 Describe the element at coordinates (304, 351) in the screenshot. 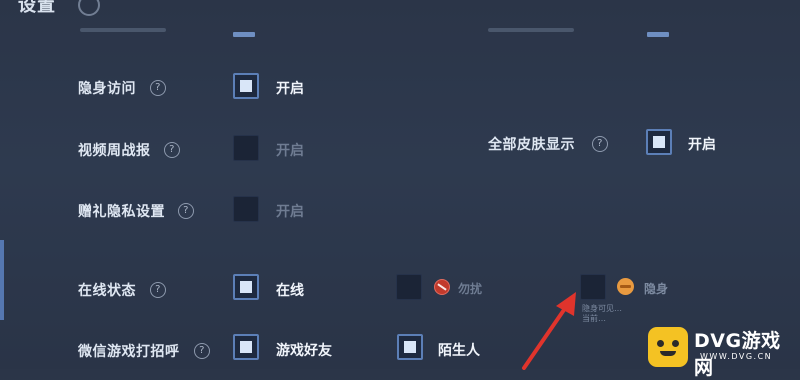

I see `greet-friends-option: 游戏好友` at that location.